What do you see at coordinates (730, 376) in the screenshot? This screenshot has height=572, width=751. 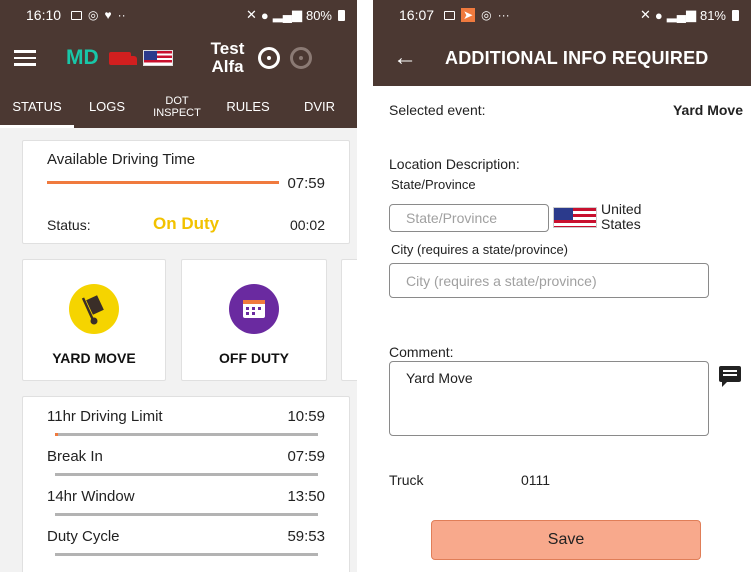 I see `message-icon` at bounding box center [730, 376].